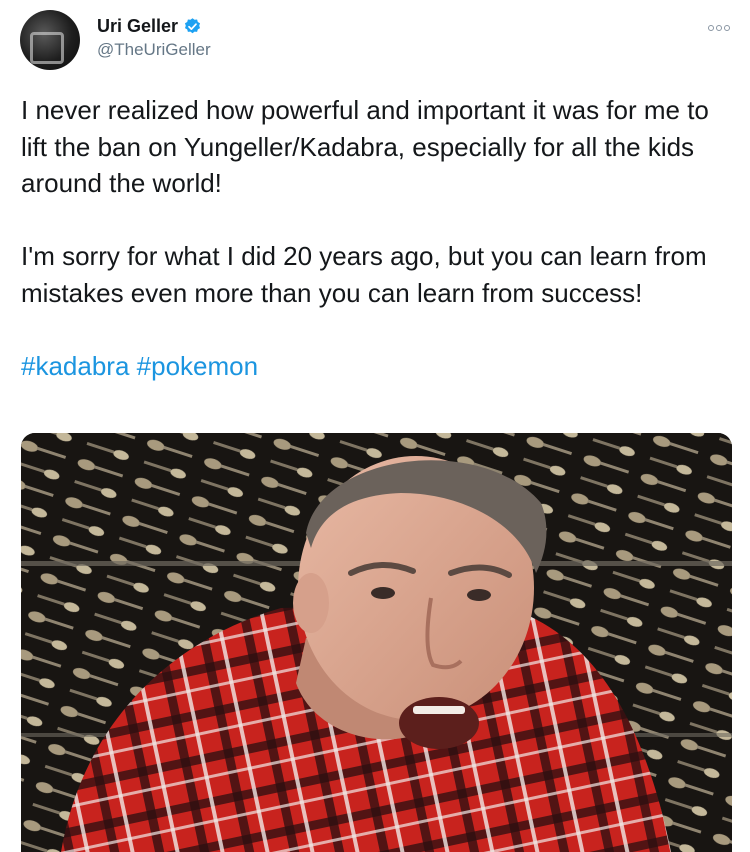 The height and width of the screenshot is (852, 750). Describe the element at coordinates (197, 366) in the screenshot. I see `hashtag-pokemon: #pokemon` at that location.